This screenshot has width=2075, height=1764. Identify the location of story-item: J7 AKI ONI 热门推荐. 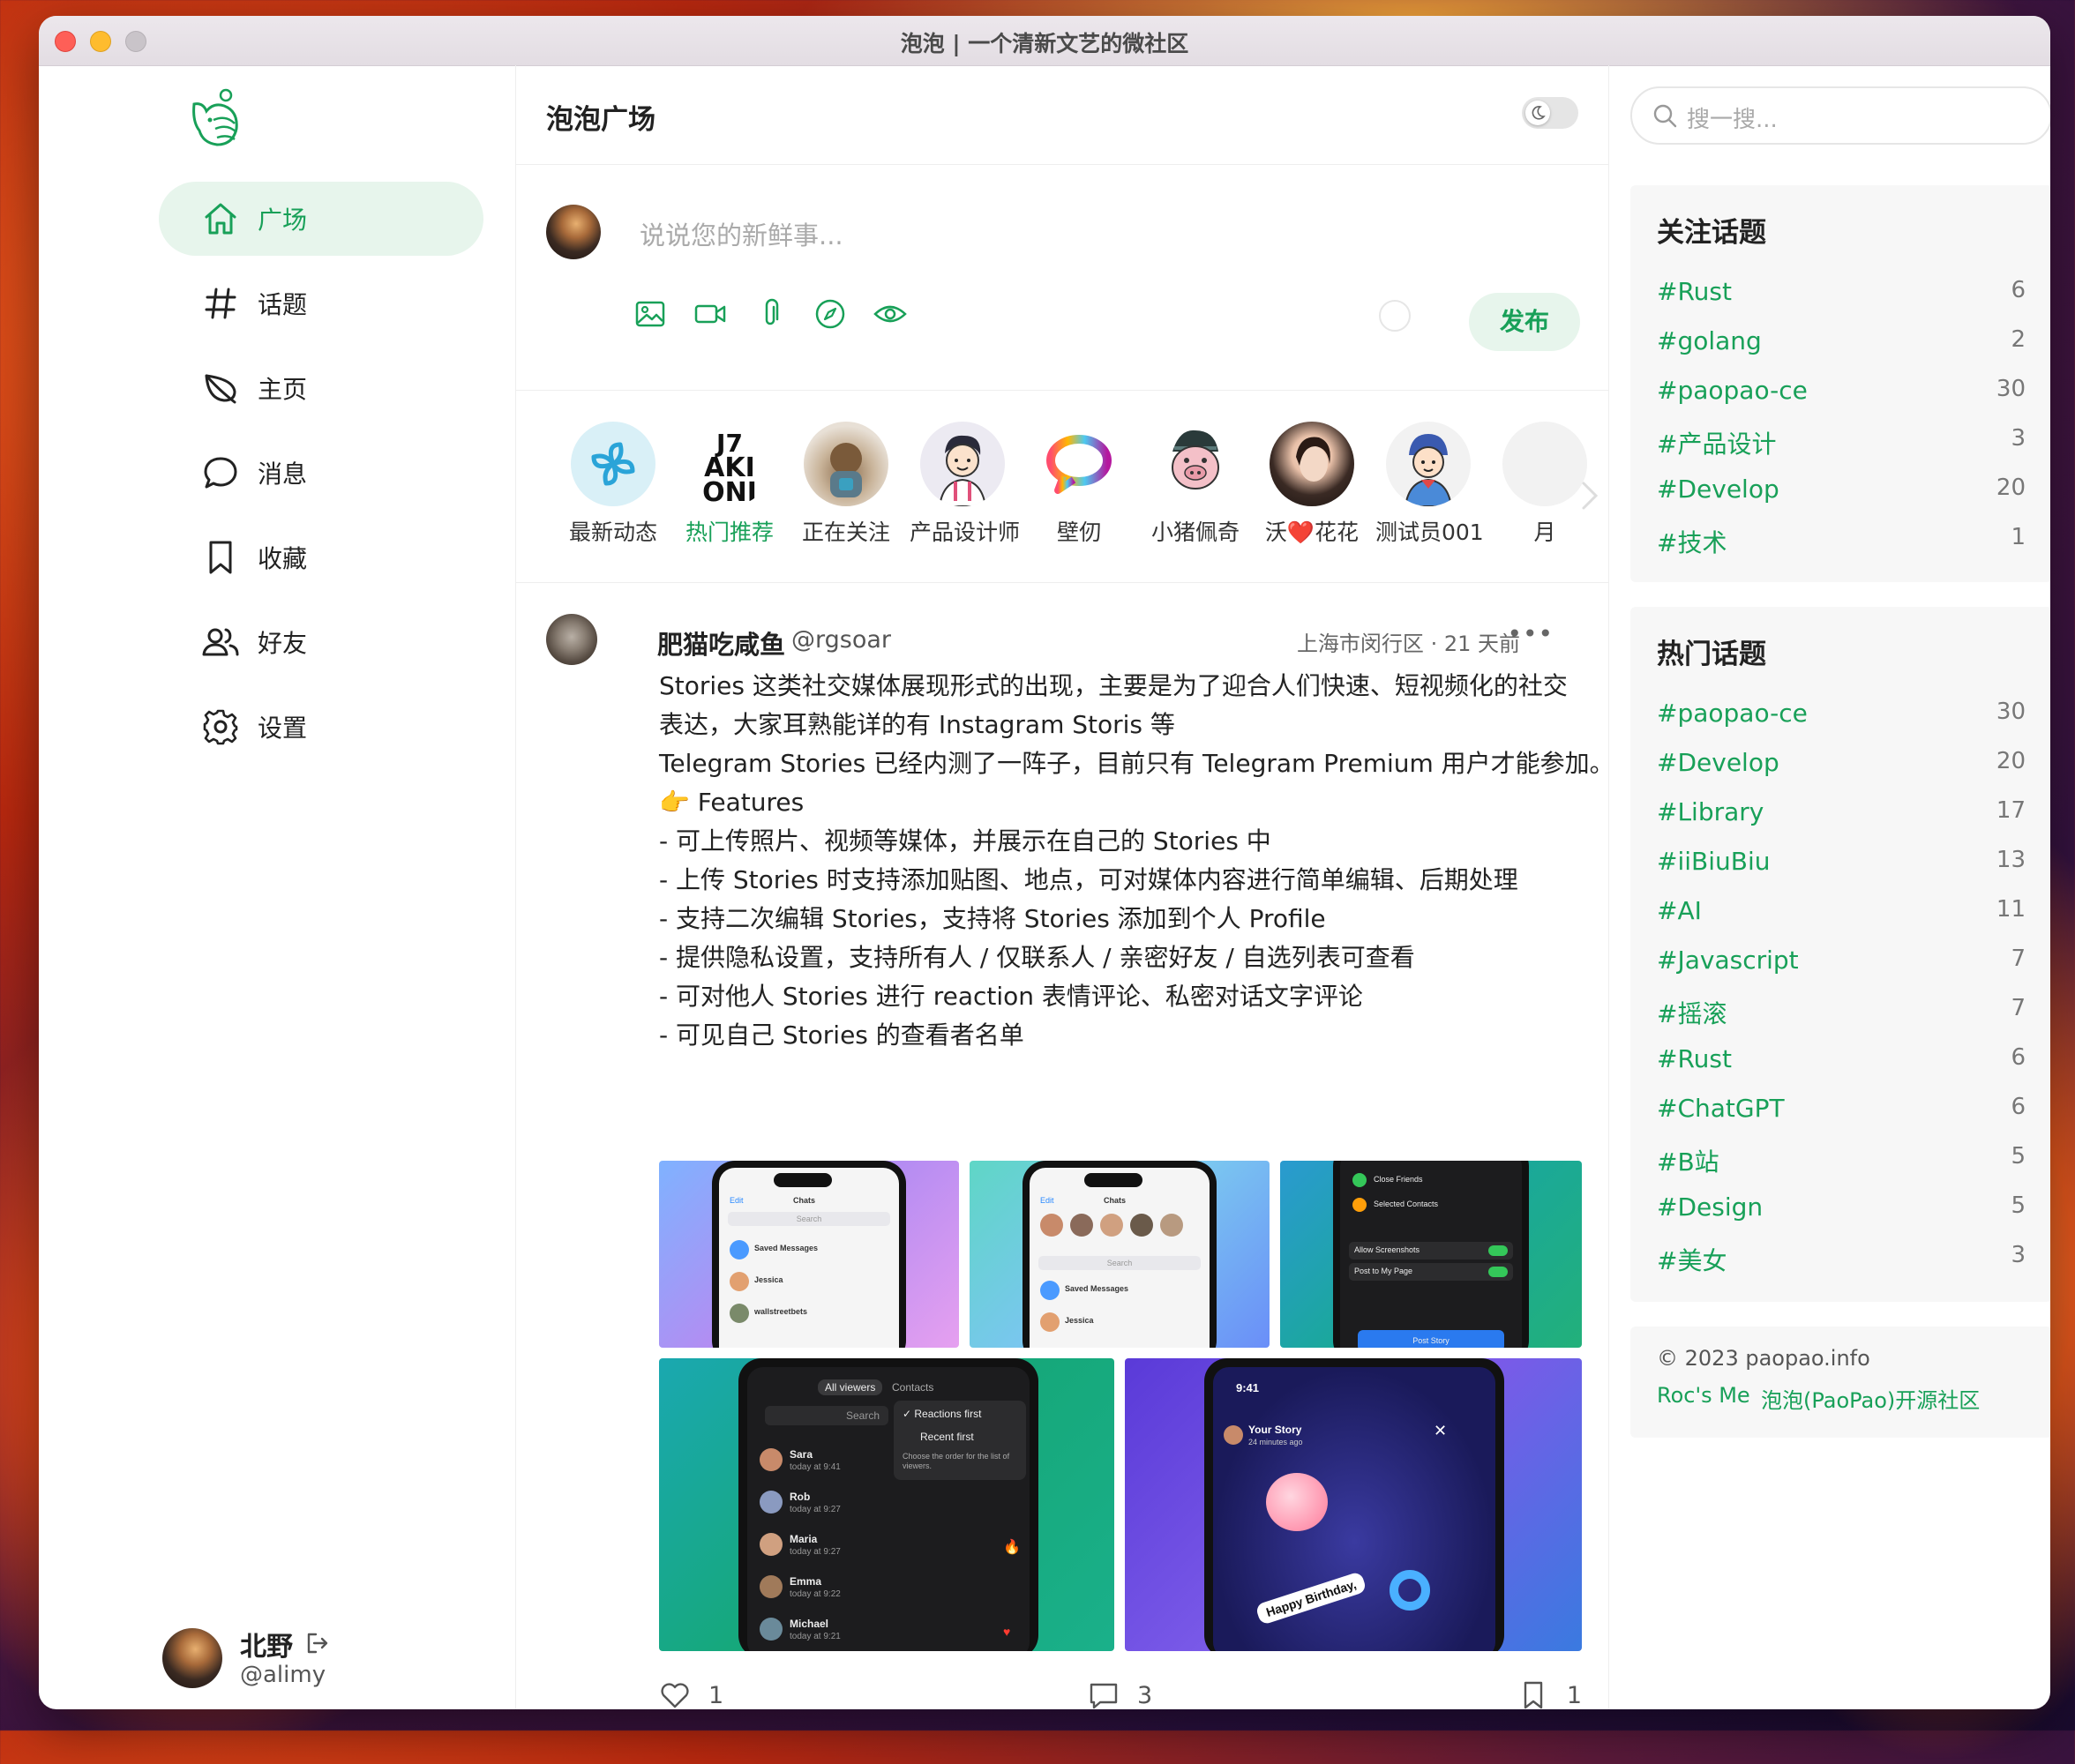
(730, 485).